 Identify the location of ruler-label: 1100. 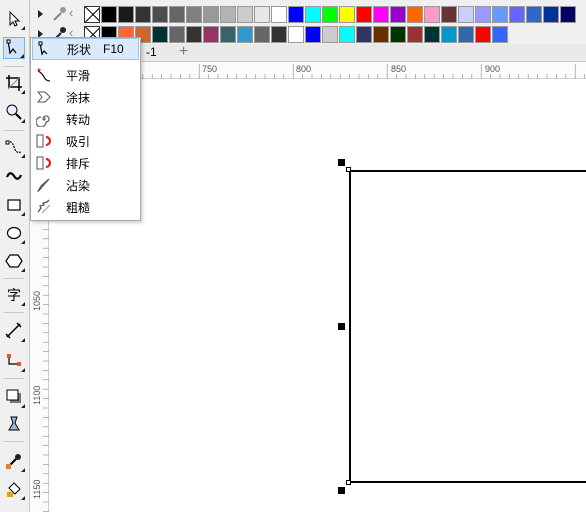
(37, 395).